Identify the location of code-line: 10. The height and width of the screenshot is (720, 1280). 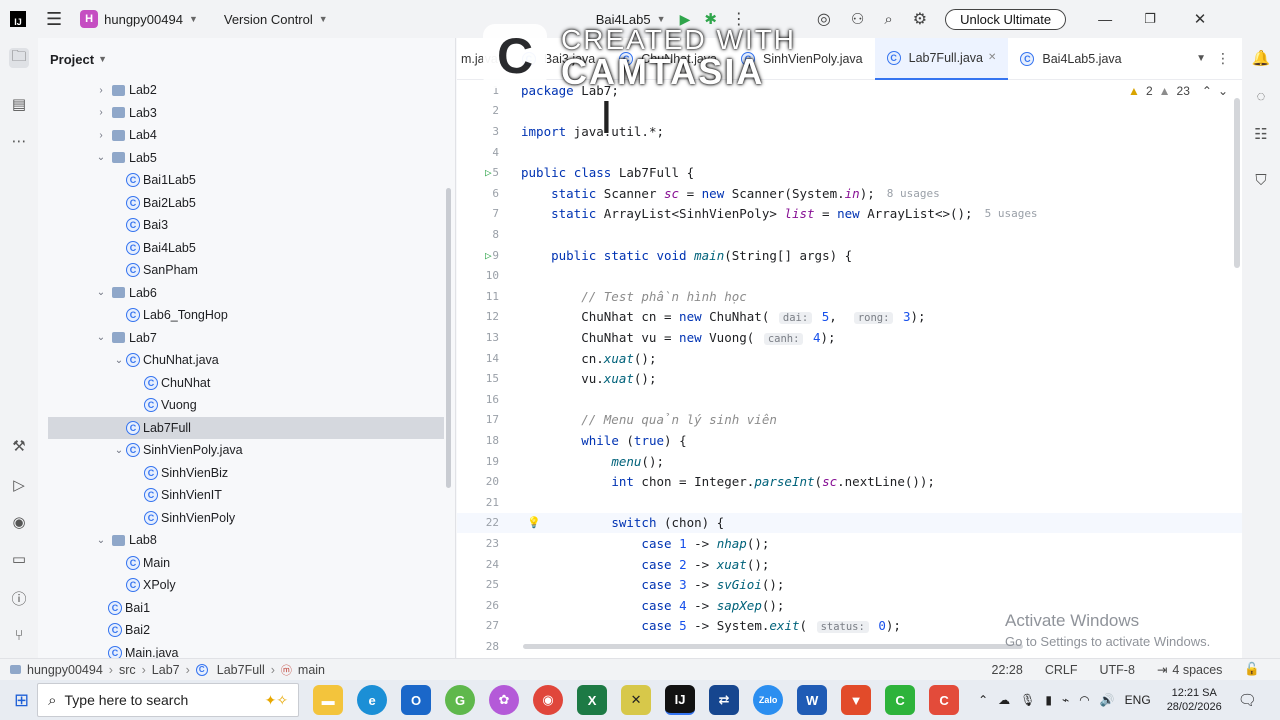
(849, 275).